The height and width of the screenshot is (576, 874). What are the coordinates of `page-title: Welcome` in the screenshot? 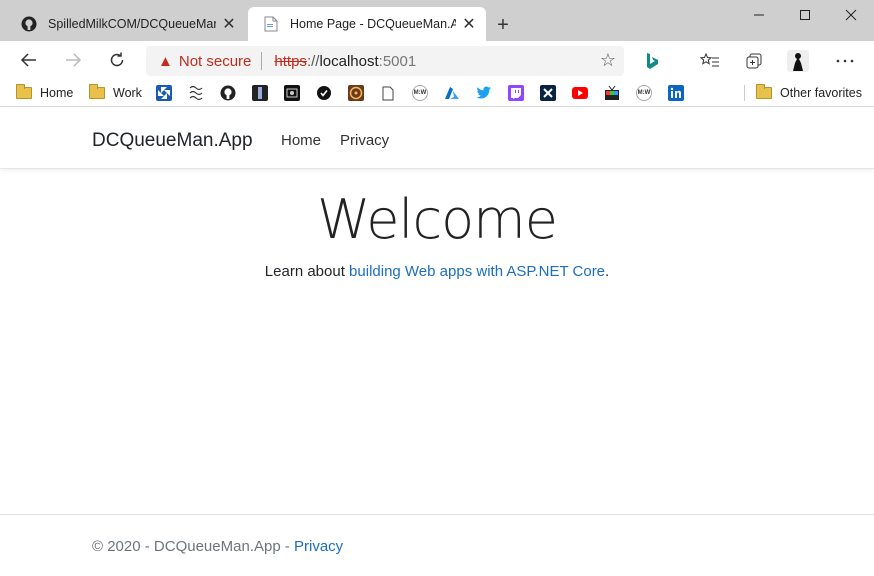 It's located at (437, 219).